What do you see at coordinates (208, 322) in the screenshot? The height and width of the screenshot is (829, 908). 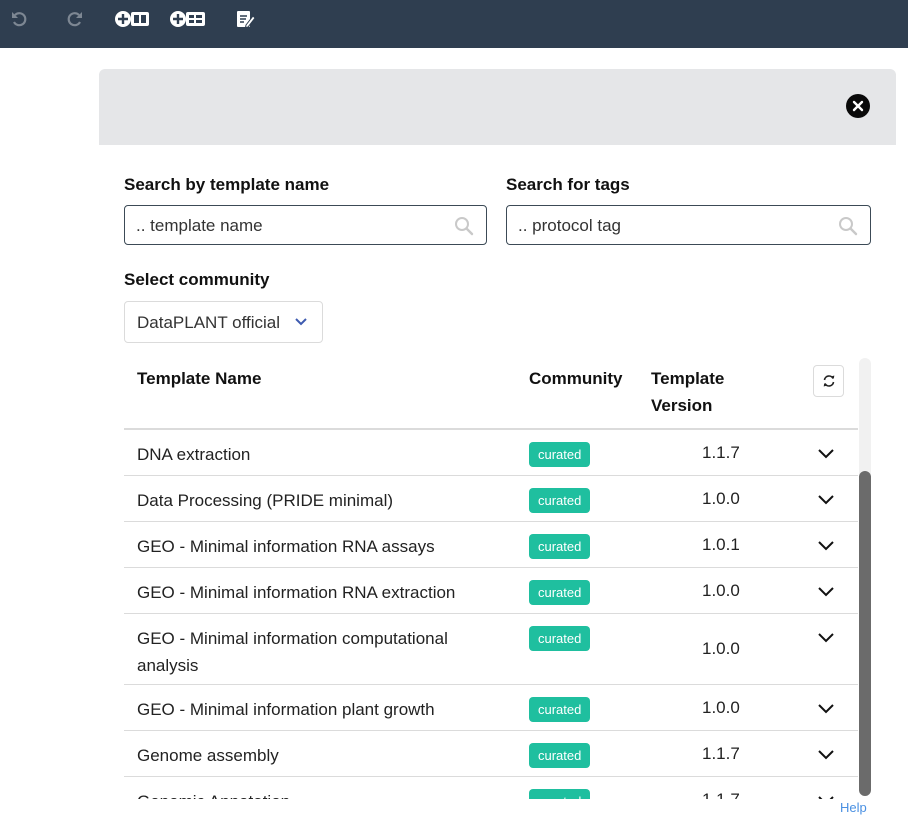 I see `community-selected-value: DataPLANT official` at bounding box center [208, 322].